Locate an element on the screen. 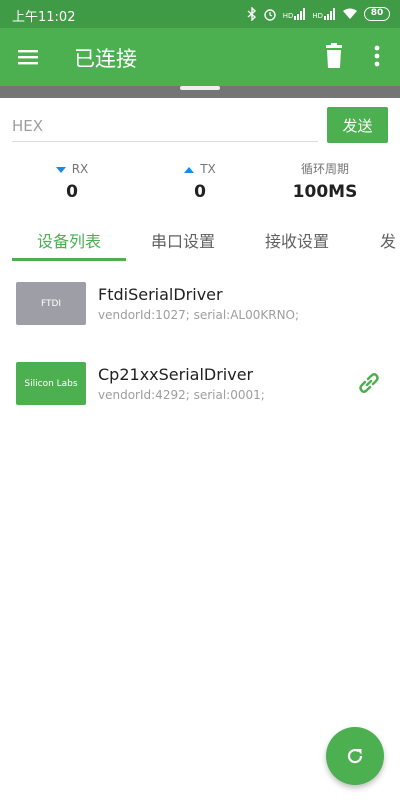 This screenshot has height=800, width=400. link-icon is located at coordinates (369, 383).